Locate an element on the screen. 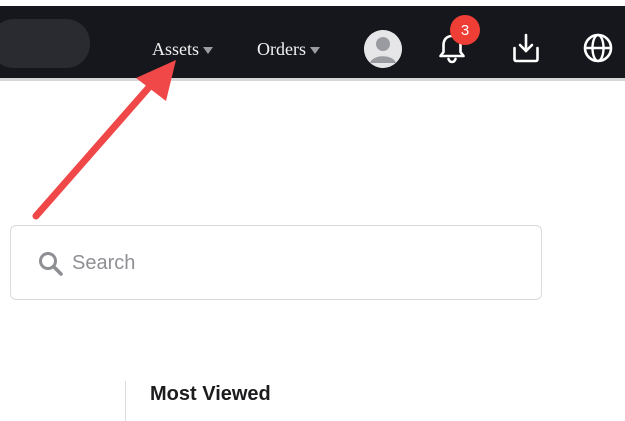  language-button is located at coordinates (598, 48).